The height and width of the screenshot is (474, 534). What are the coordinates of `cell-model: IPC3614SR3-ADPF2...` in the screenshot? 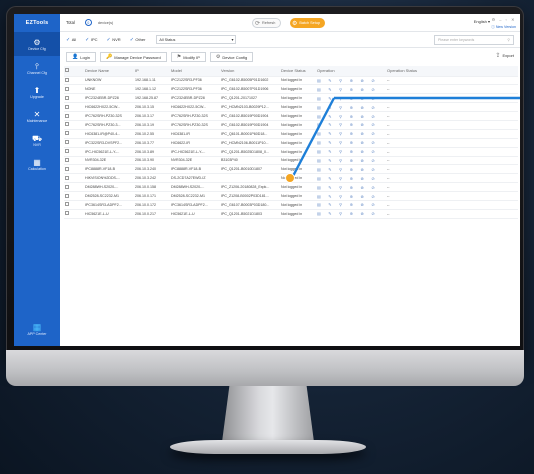 It's located at (195, 205).